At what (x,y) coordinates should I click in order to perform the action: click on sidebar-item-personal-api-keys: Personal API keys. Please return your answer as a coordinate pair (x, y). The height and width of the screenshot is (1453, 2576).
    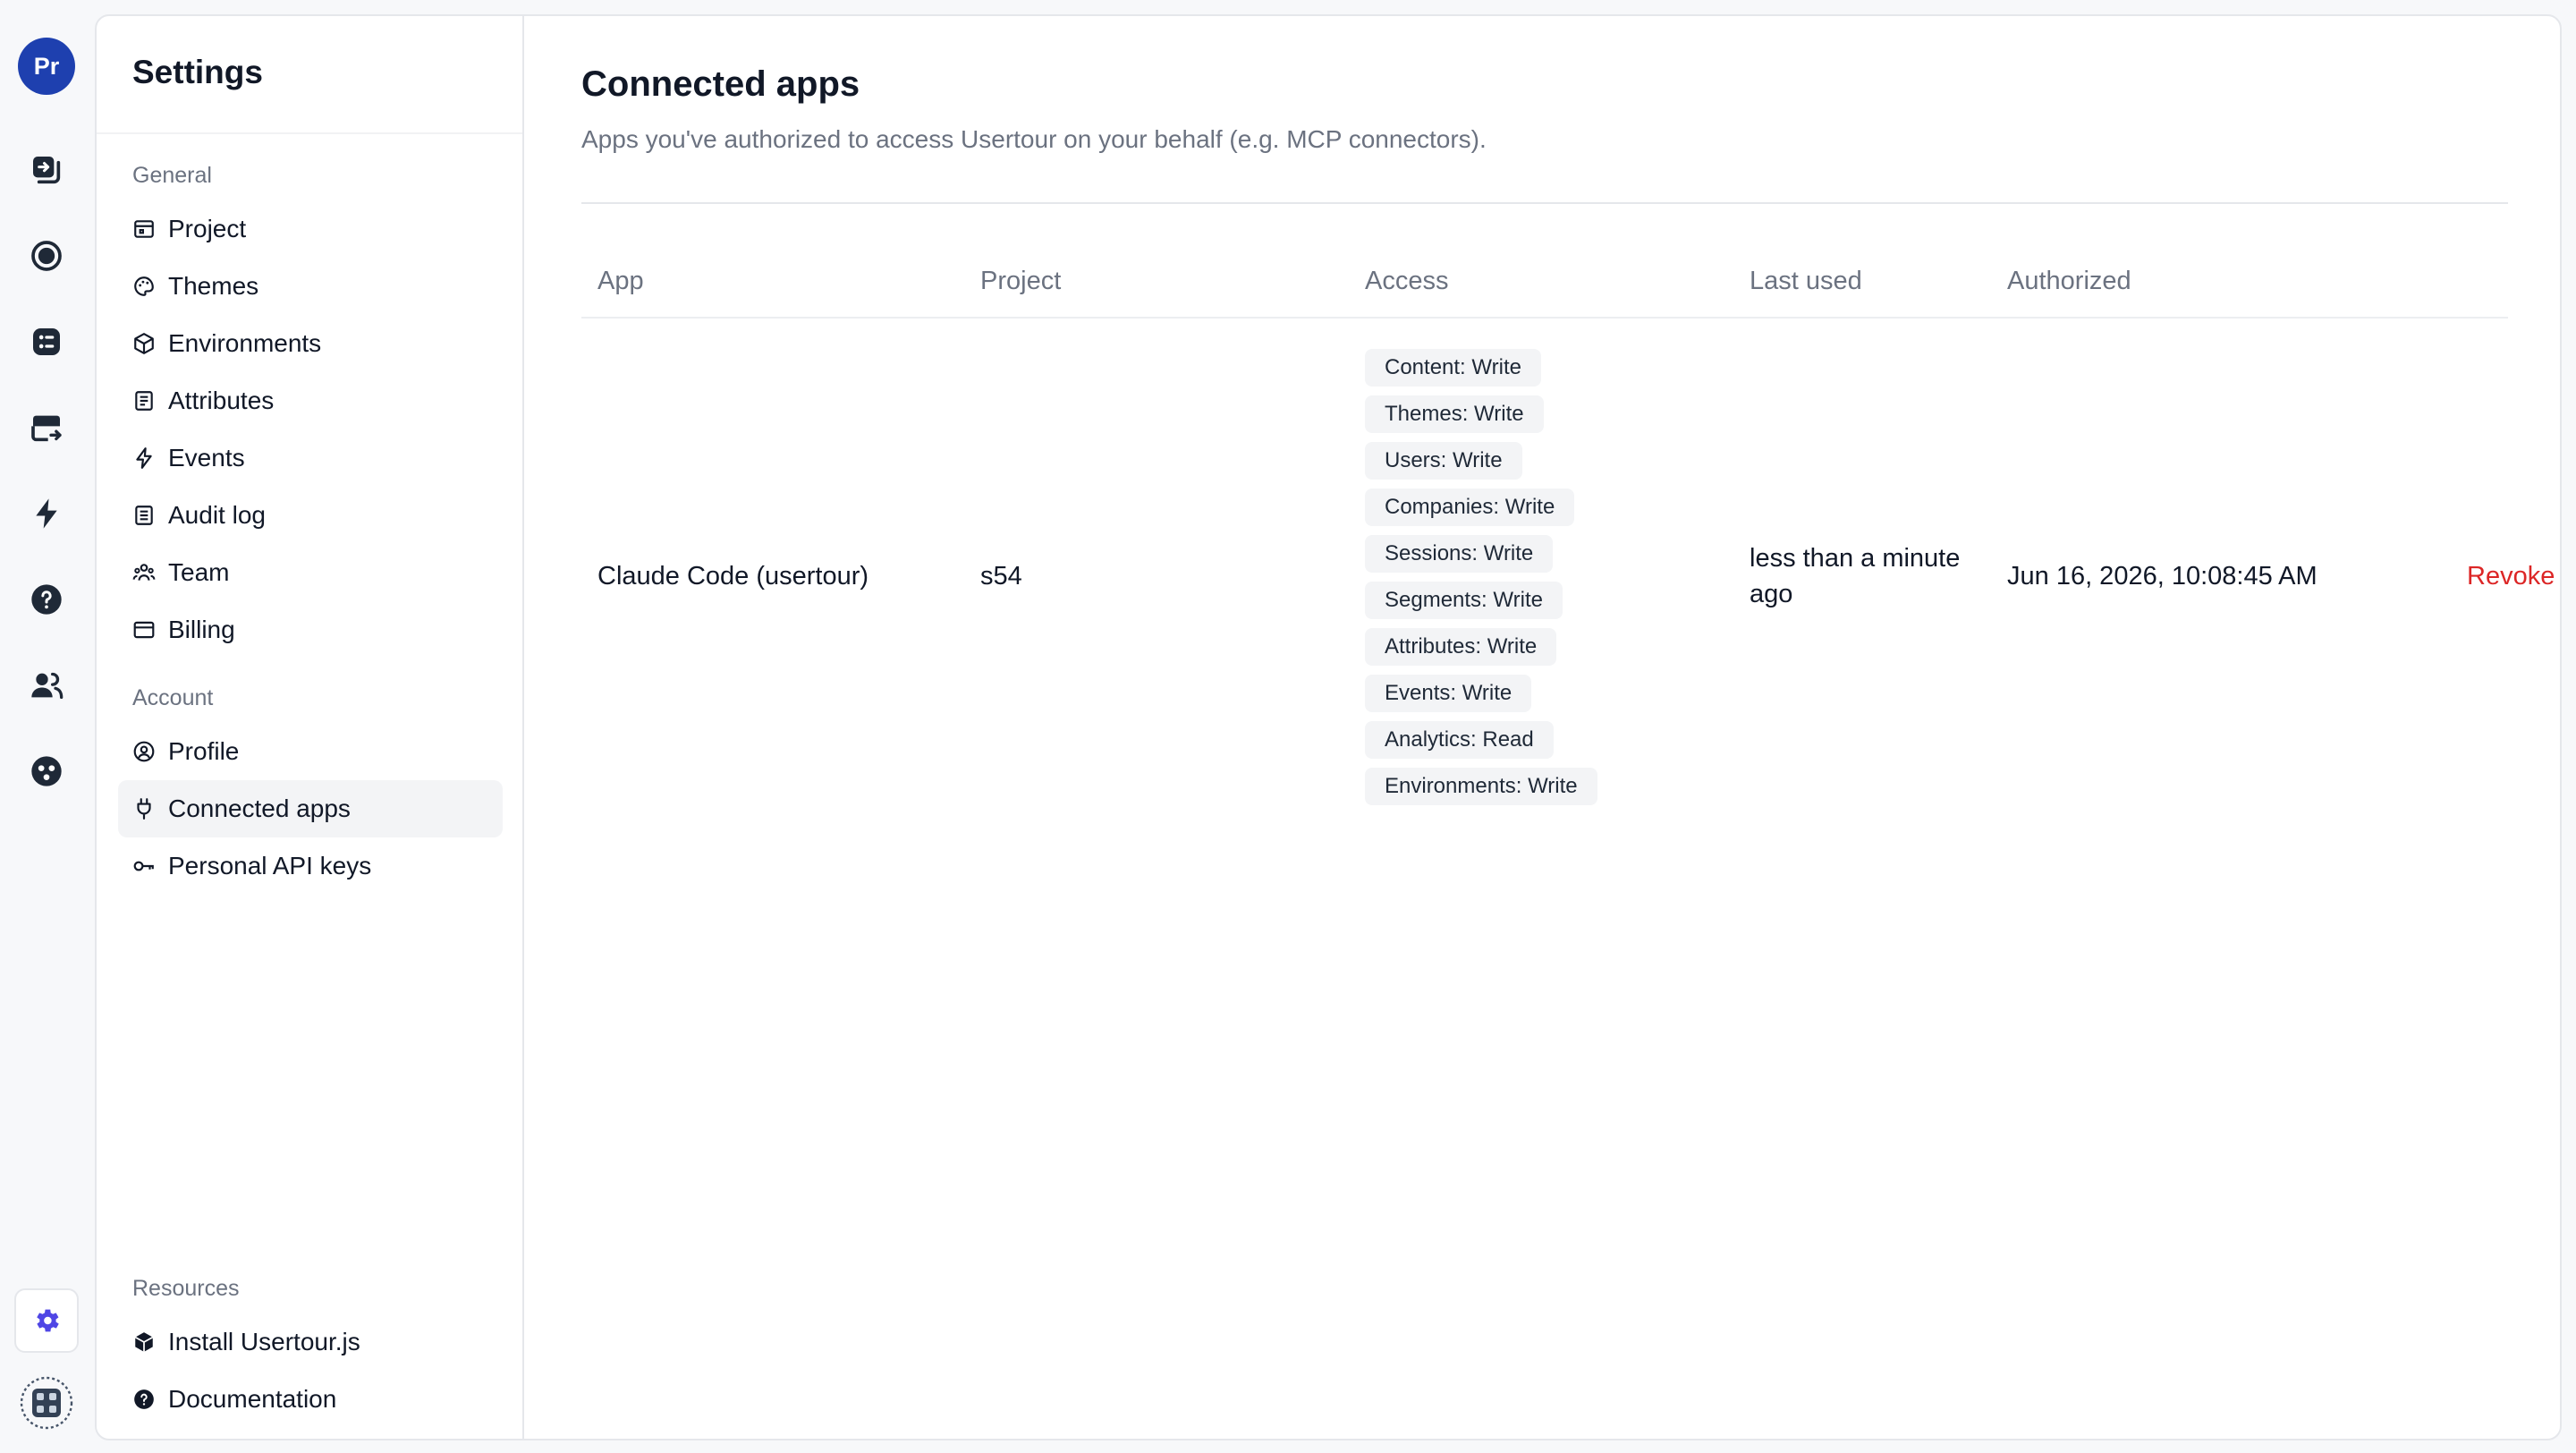
    Looking at the image, I should click on (310, 866).